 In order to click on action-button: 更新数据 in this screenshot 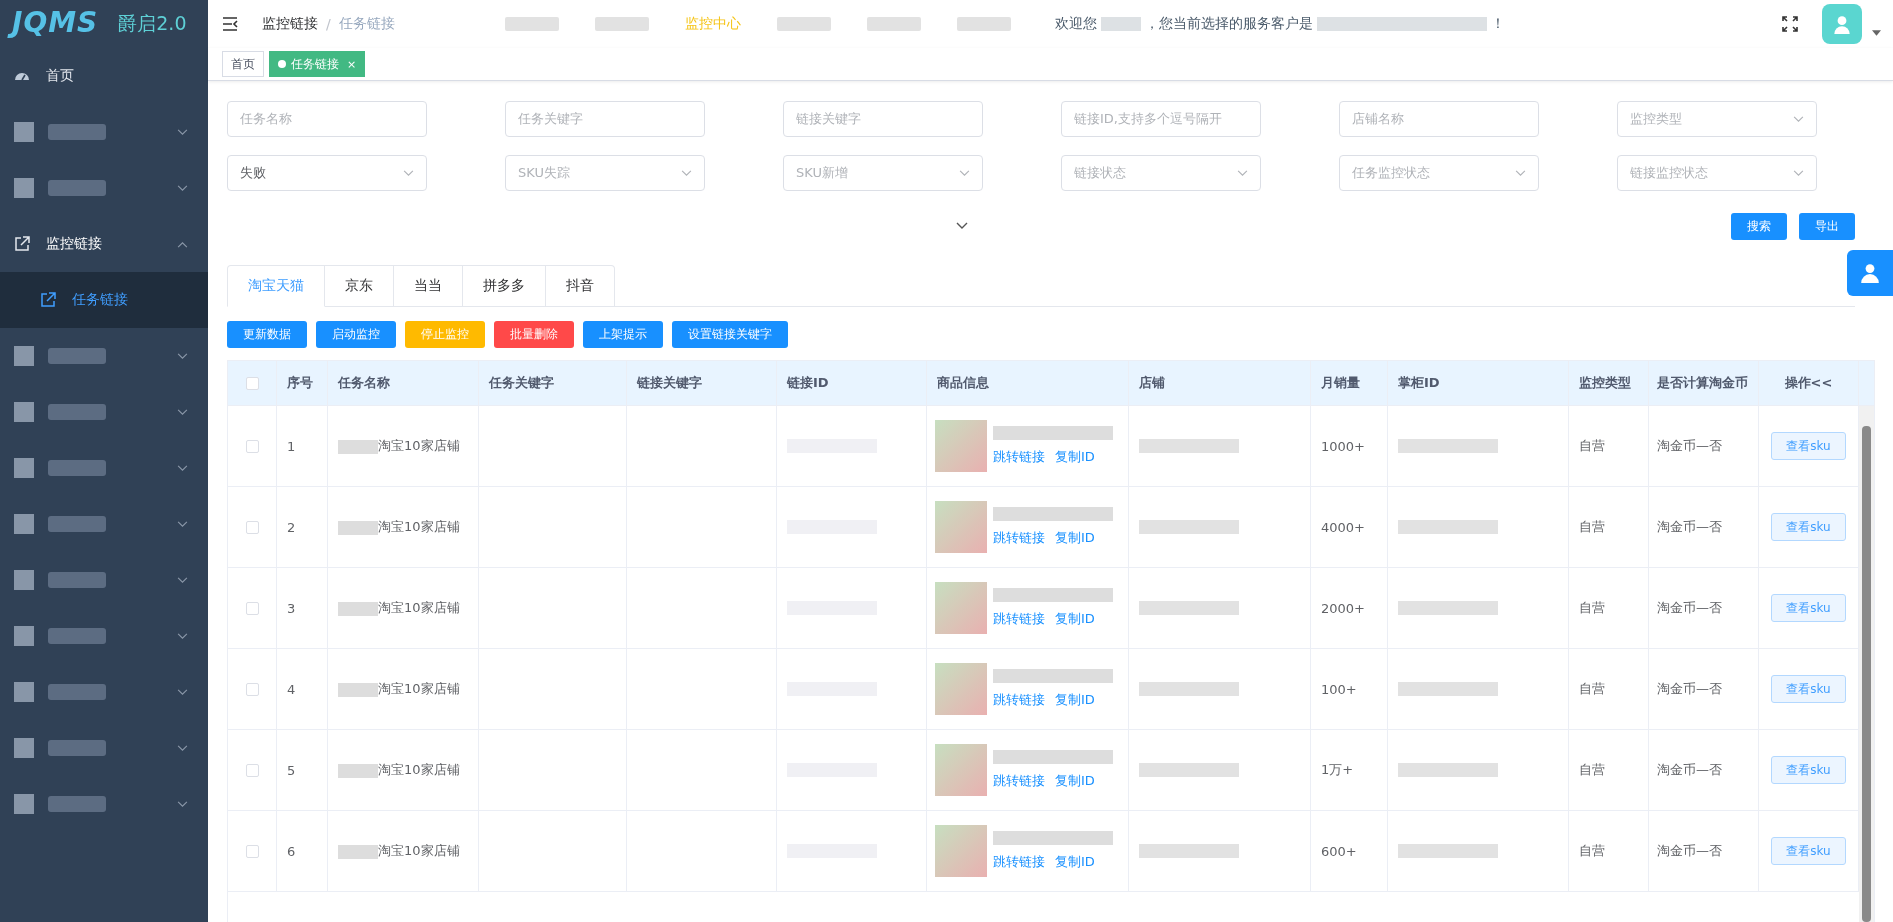, I will do `click(267, 334)`.